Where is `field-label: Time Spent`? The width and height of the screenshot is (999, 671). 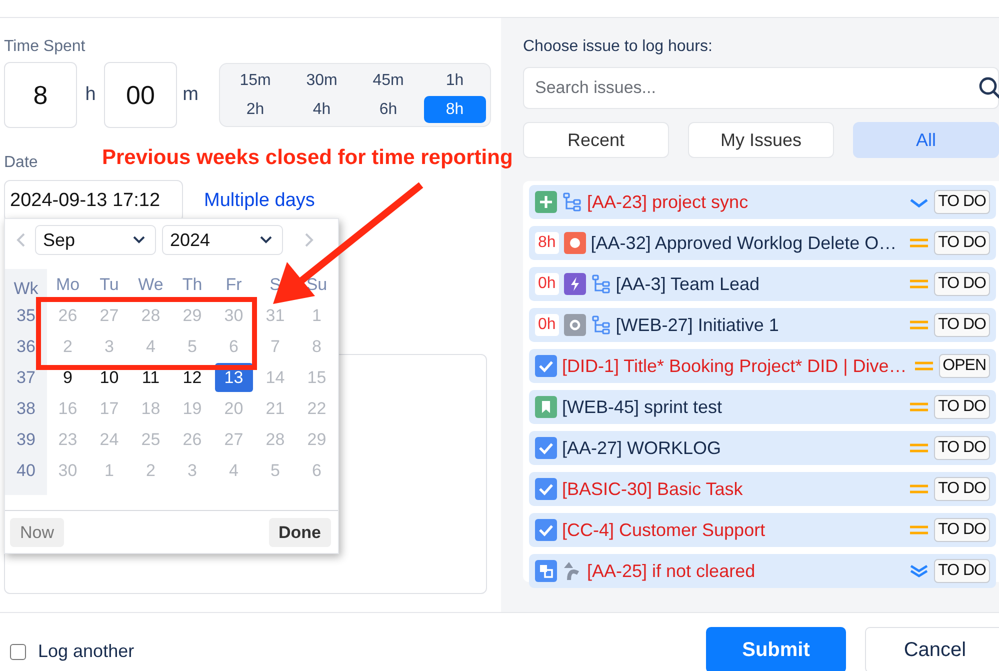 field-label: Time Spent is located at coordinates (45, 47).